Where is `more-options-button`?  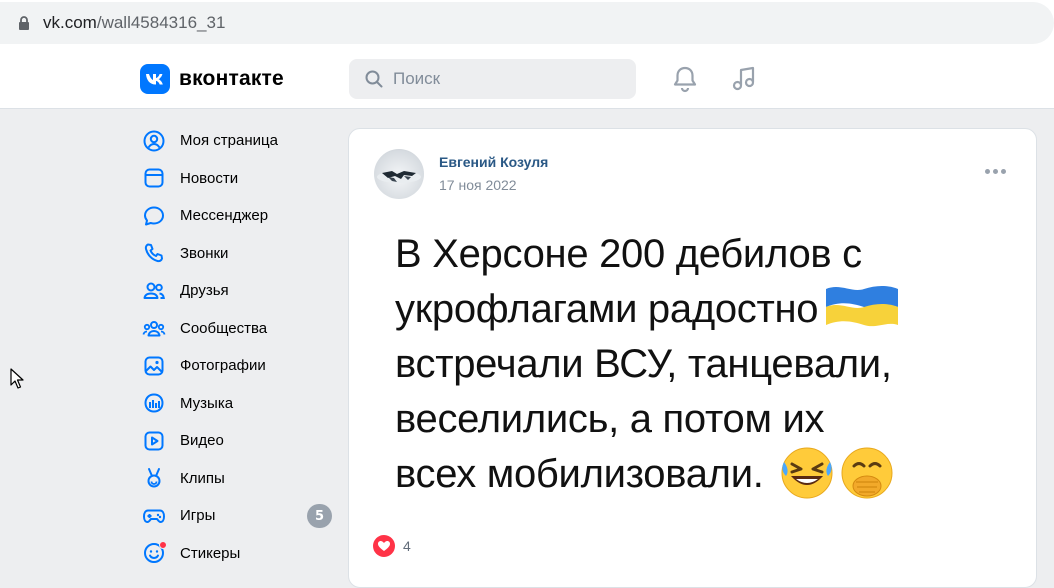 more-options-button is located at coordinates (995, 171).